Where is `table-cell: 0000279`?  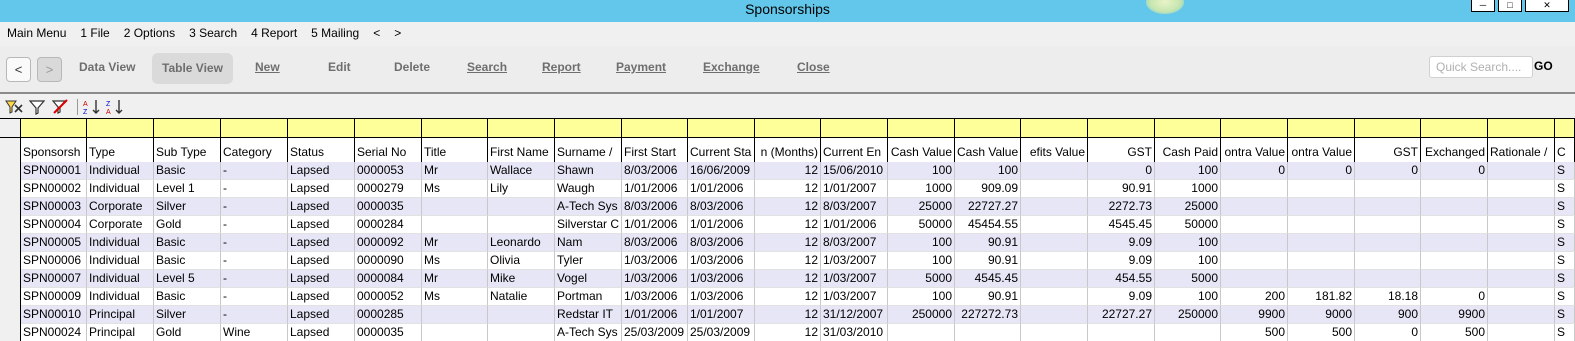 table-cell: 0000279 is located at coordinates (388, 189).